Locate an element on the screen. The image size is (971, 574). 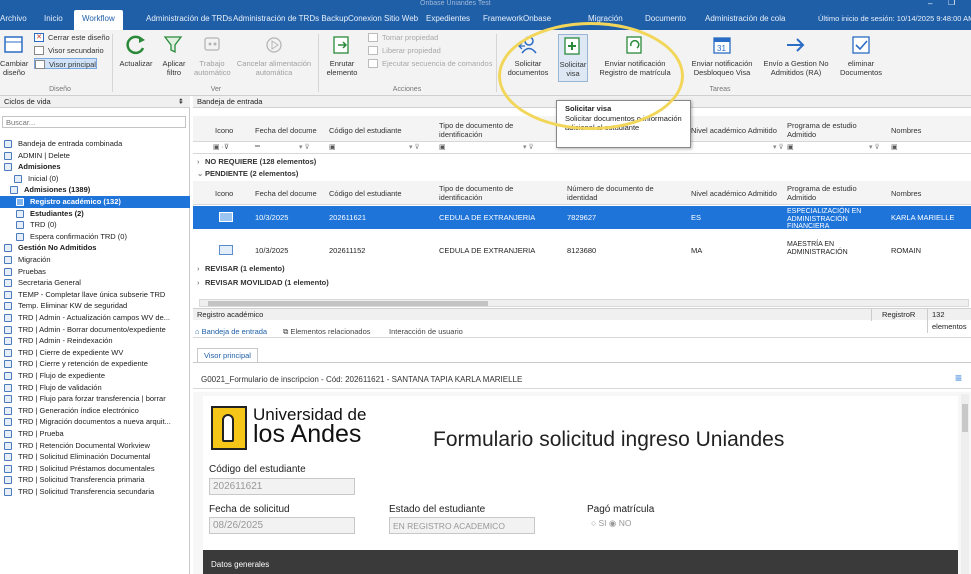
estado-field: EN REGISTRO ACADEMICO is located at coordinates (462, 525).